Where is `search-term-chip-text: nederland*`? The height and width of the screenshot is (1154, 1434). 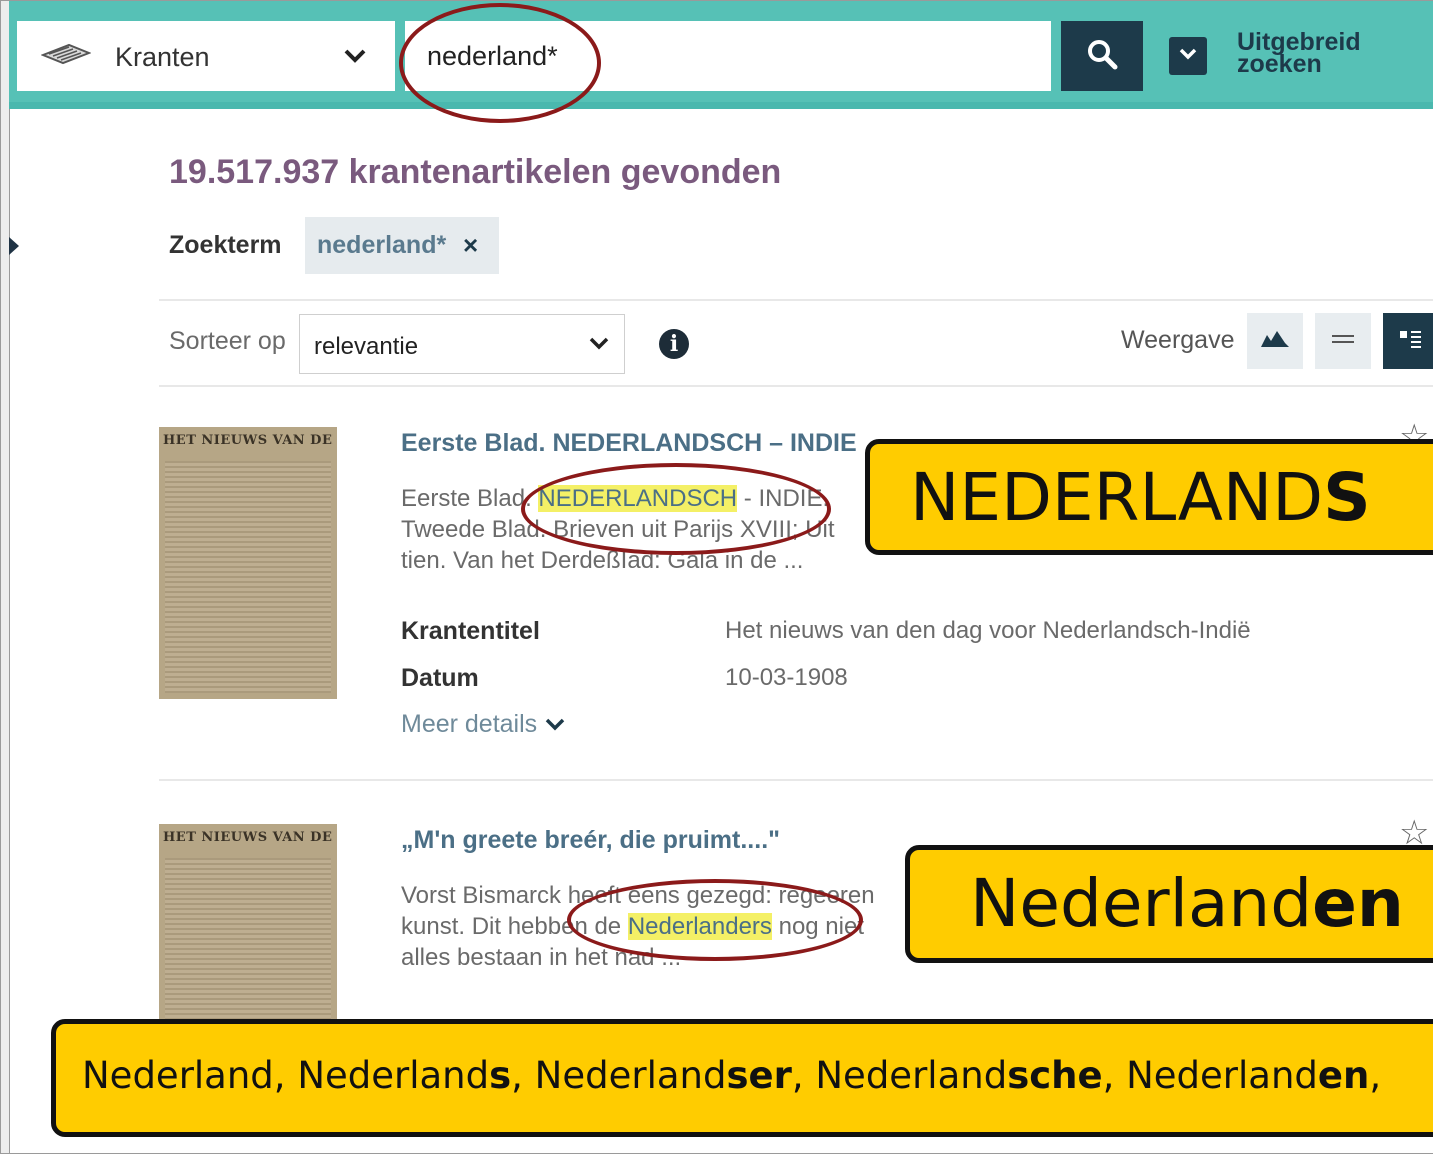
search-term-chip-text: nederland* is located at coordinates (382, 245).